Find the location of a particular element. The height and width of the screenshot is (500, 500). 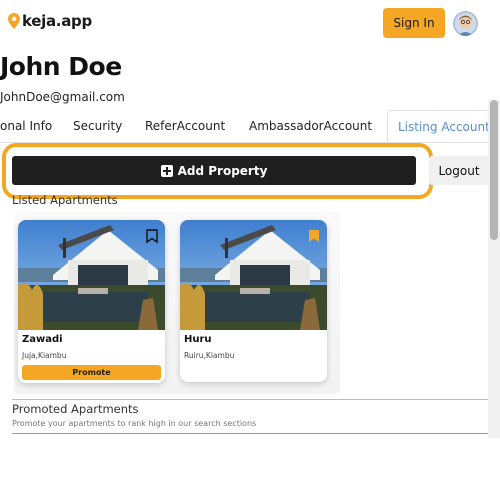

bookmark-outline-icon is located at coordinates (152, 236).